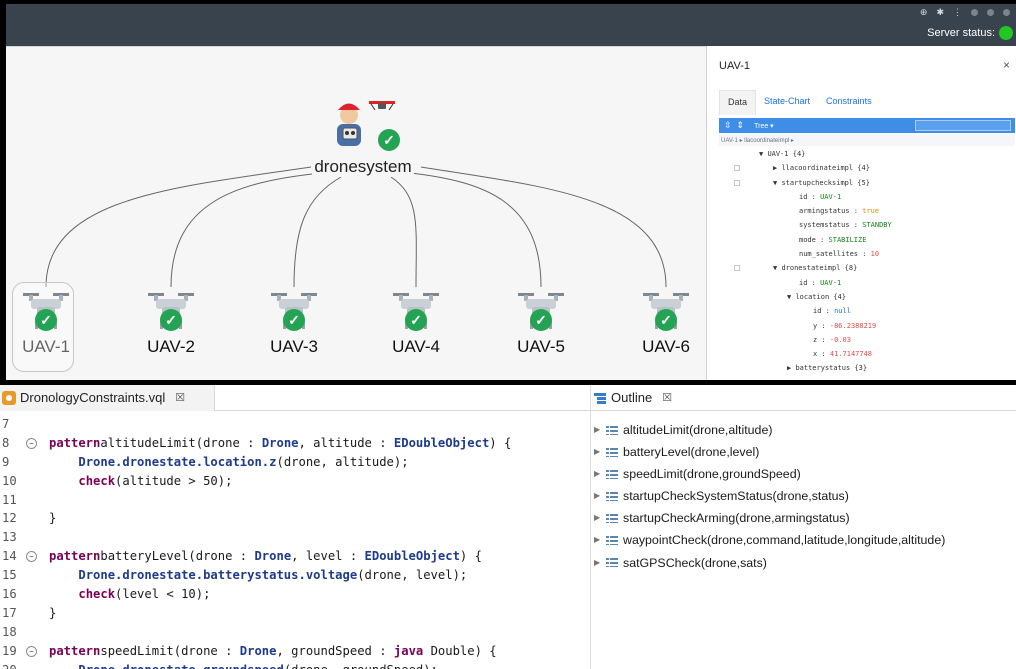  Describe the element at coordinates (295, 594) in the screenshot. I see `code-line: 16 check(level < 10);` at that location.